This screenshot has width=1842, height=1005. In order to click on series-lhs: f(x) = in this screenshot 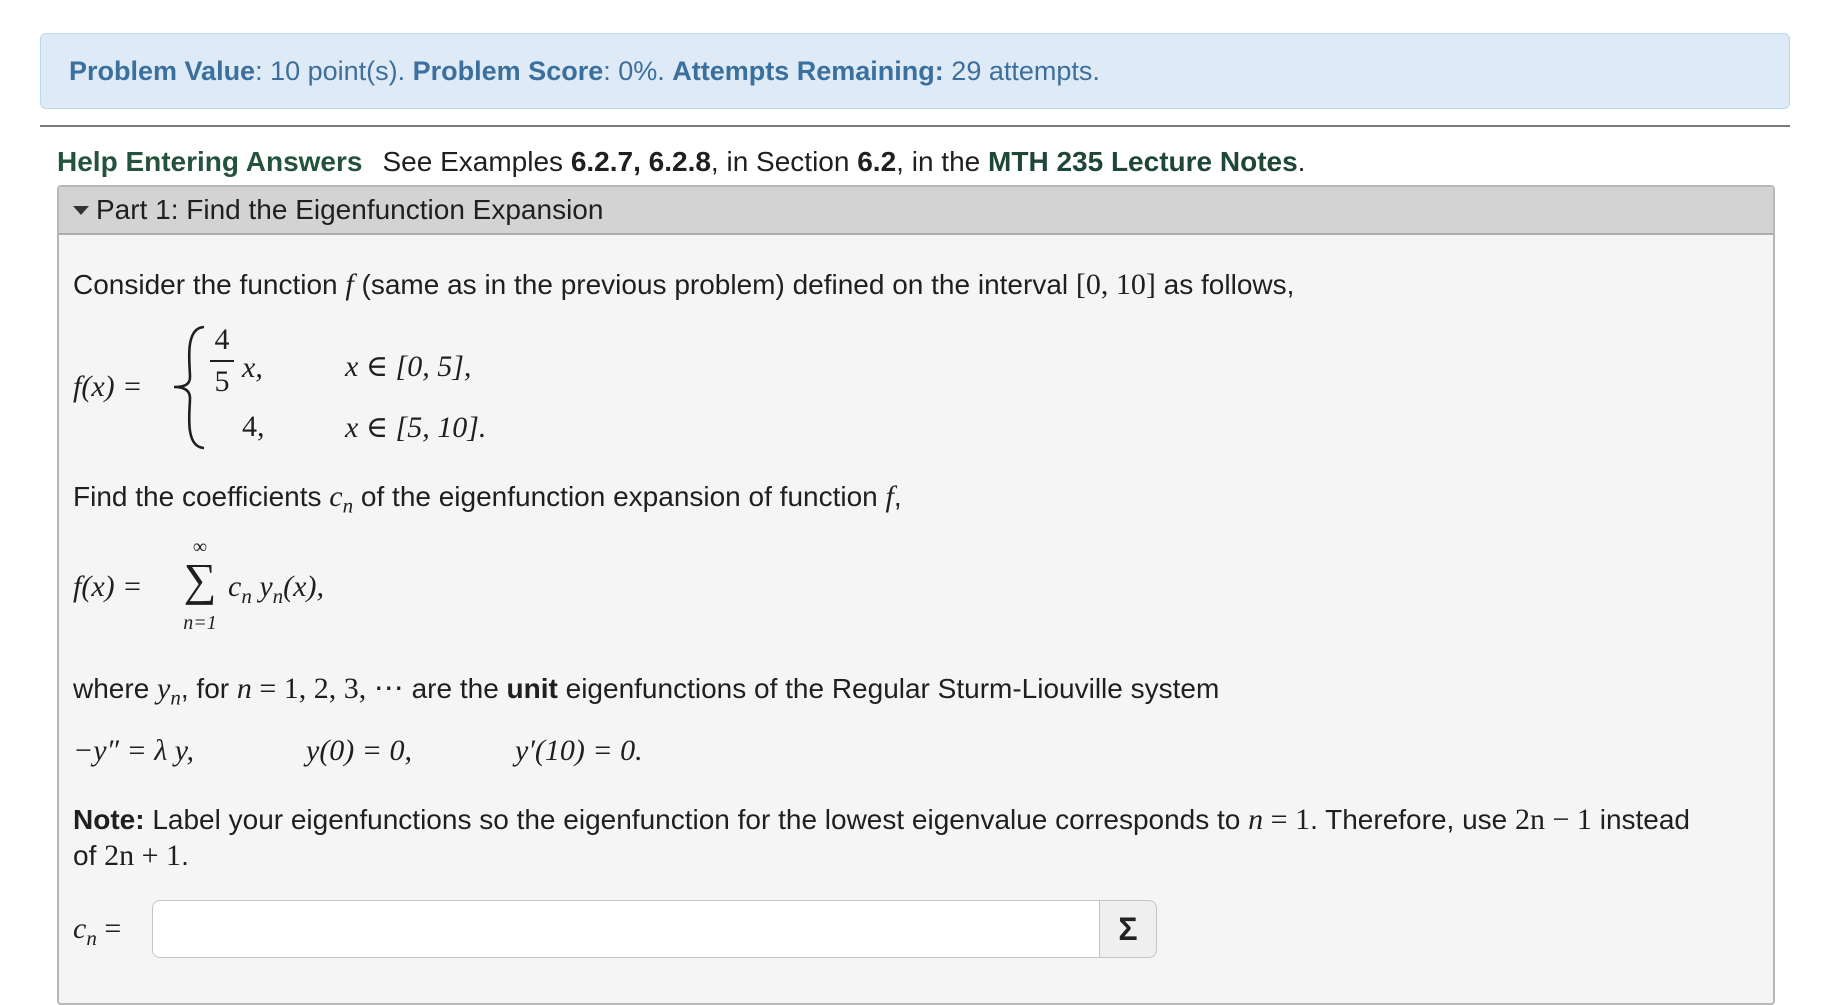, I will do `click(108, 586)`.